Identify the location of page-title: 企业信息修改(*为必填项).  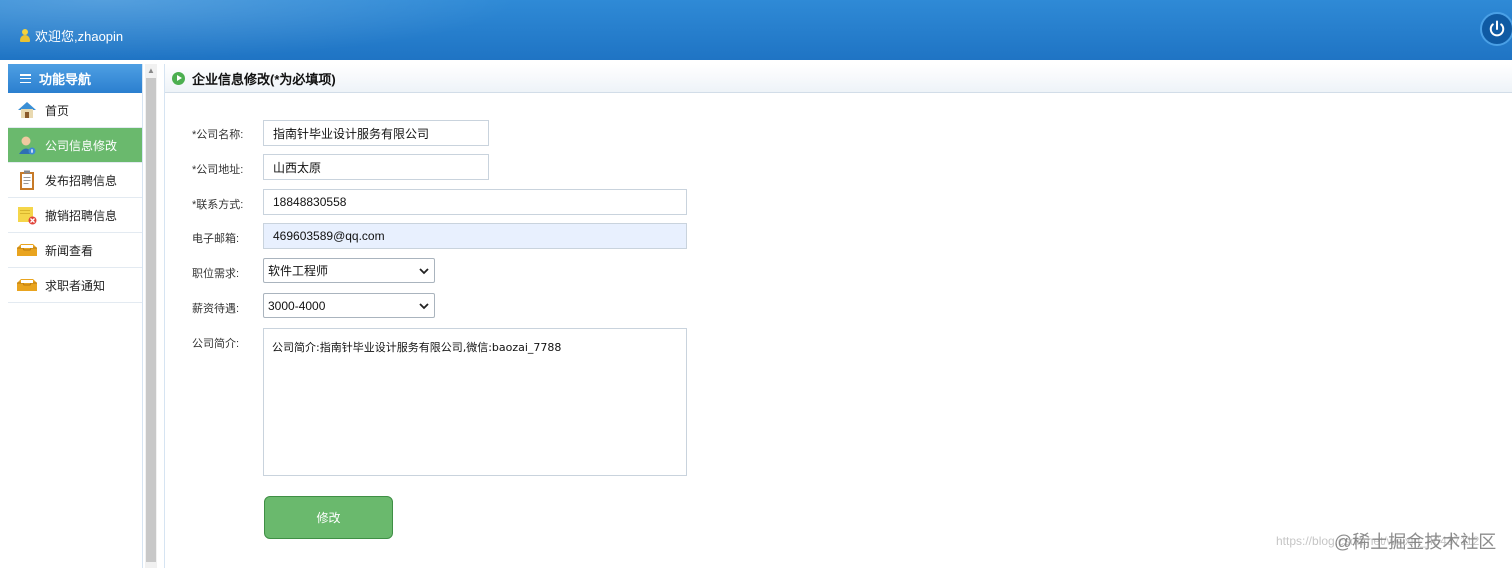
(264, 79).